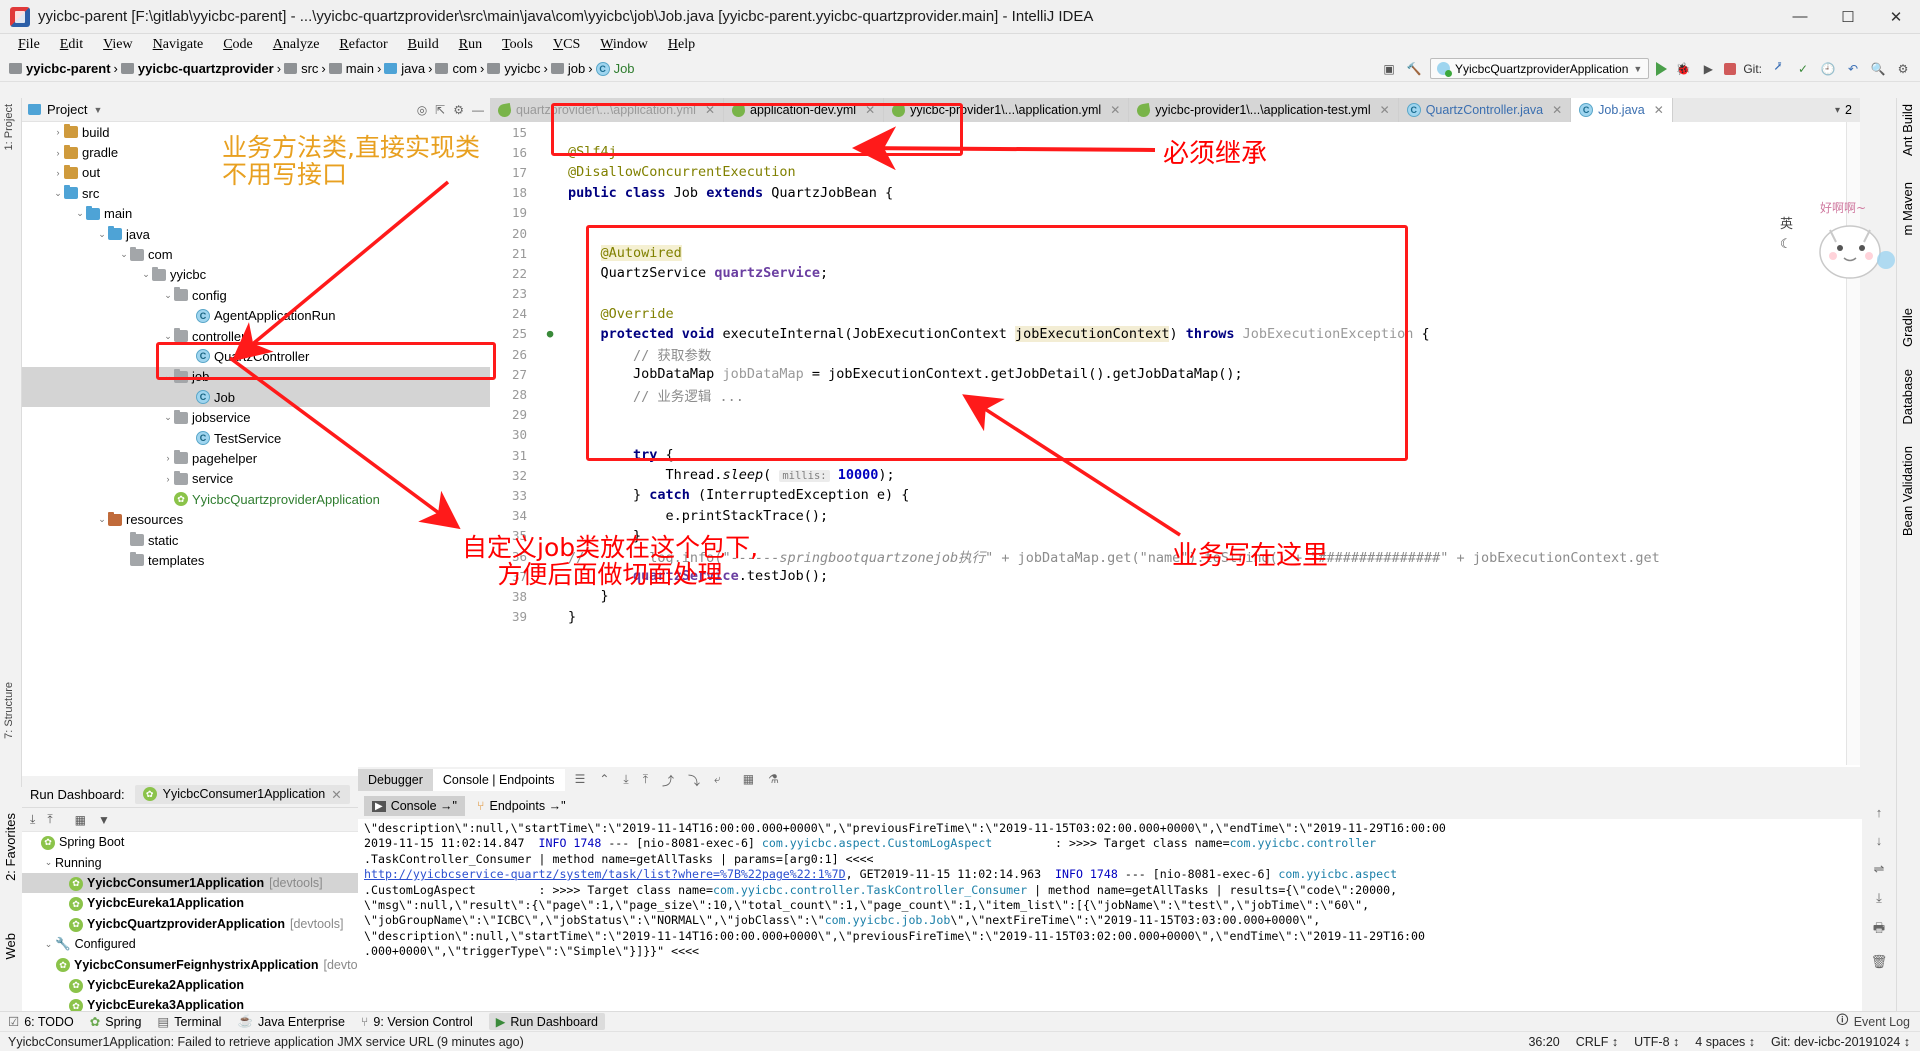 This screenshot has width=1920, height=1051. What do you see at coordinates (517, 45) in the screenshot?
I see `menu-item-tools: Tools` at bounding box center [517, 45].